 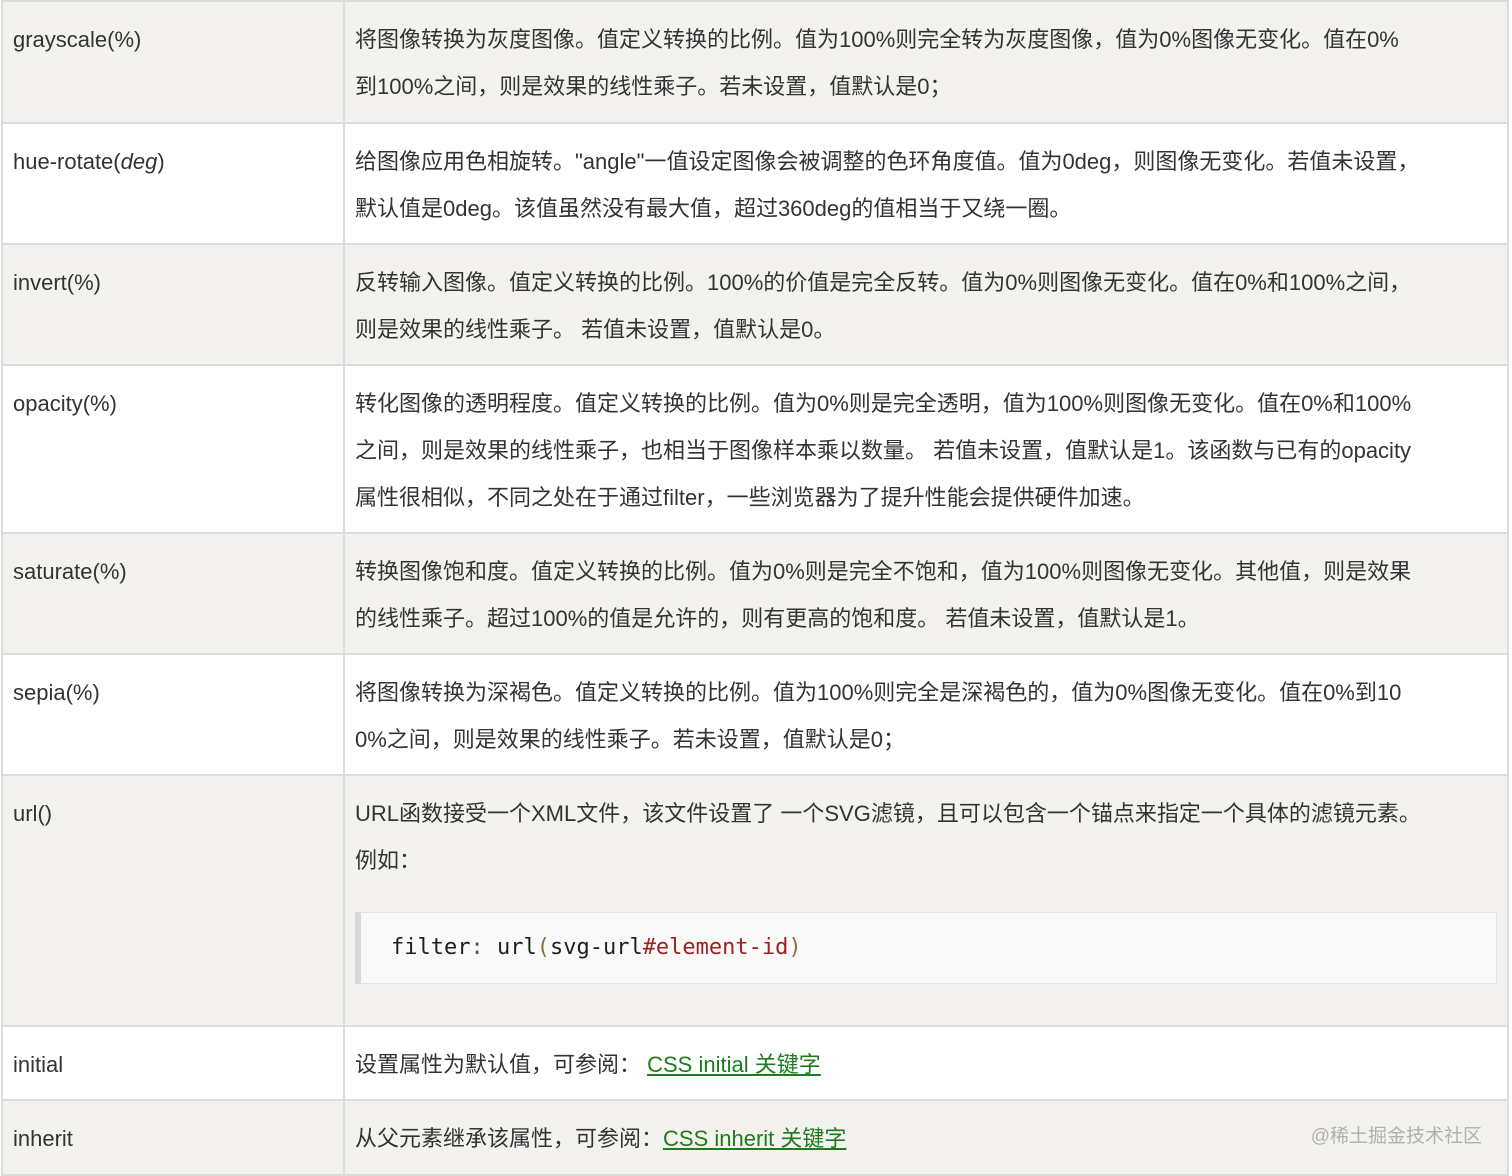 What do you see at coordinates (716, 947) in the screenshot?
I see `code-fragment: #element-id` at bounding box center [716, 947].